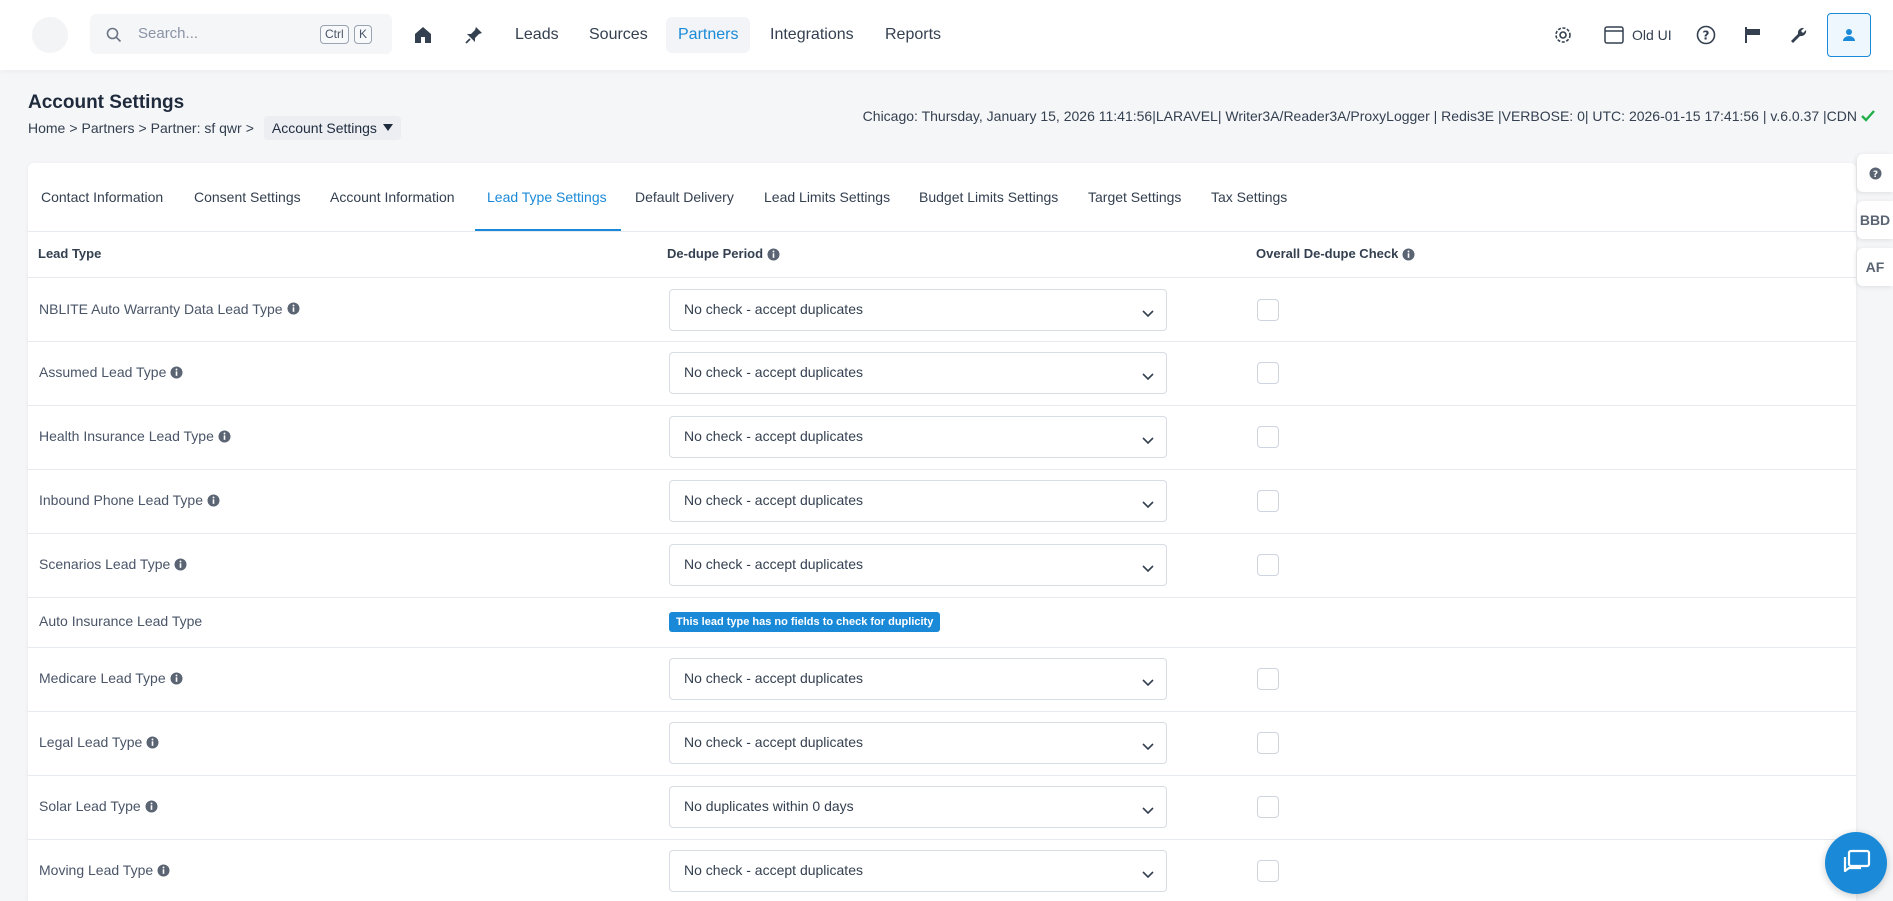 The width and height of the screenshot is (1893, 901). Describe the element at coordinates (547, 197) in the screenshot. I see `tab-lead-type-settings: Lead Type Settings` at that location.